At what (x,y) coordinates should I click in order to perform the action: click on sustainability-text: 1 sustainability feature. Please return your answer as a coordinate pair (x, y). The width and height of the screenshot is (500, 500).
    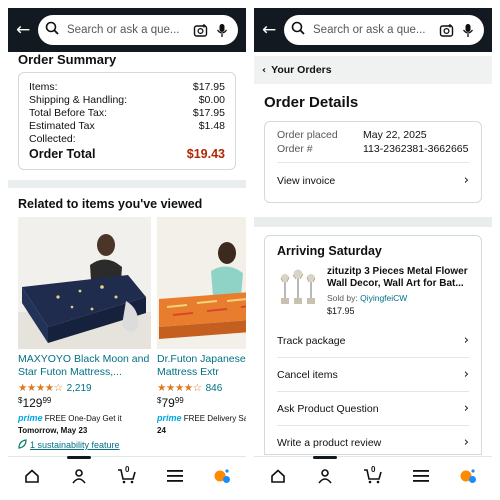
    Looking at the image, I should click on (75, 445).